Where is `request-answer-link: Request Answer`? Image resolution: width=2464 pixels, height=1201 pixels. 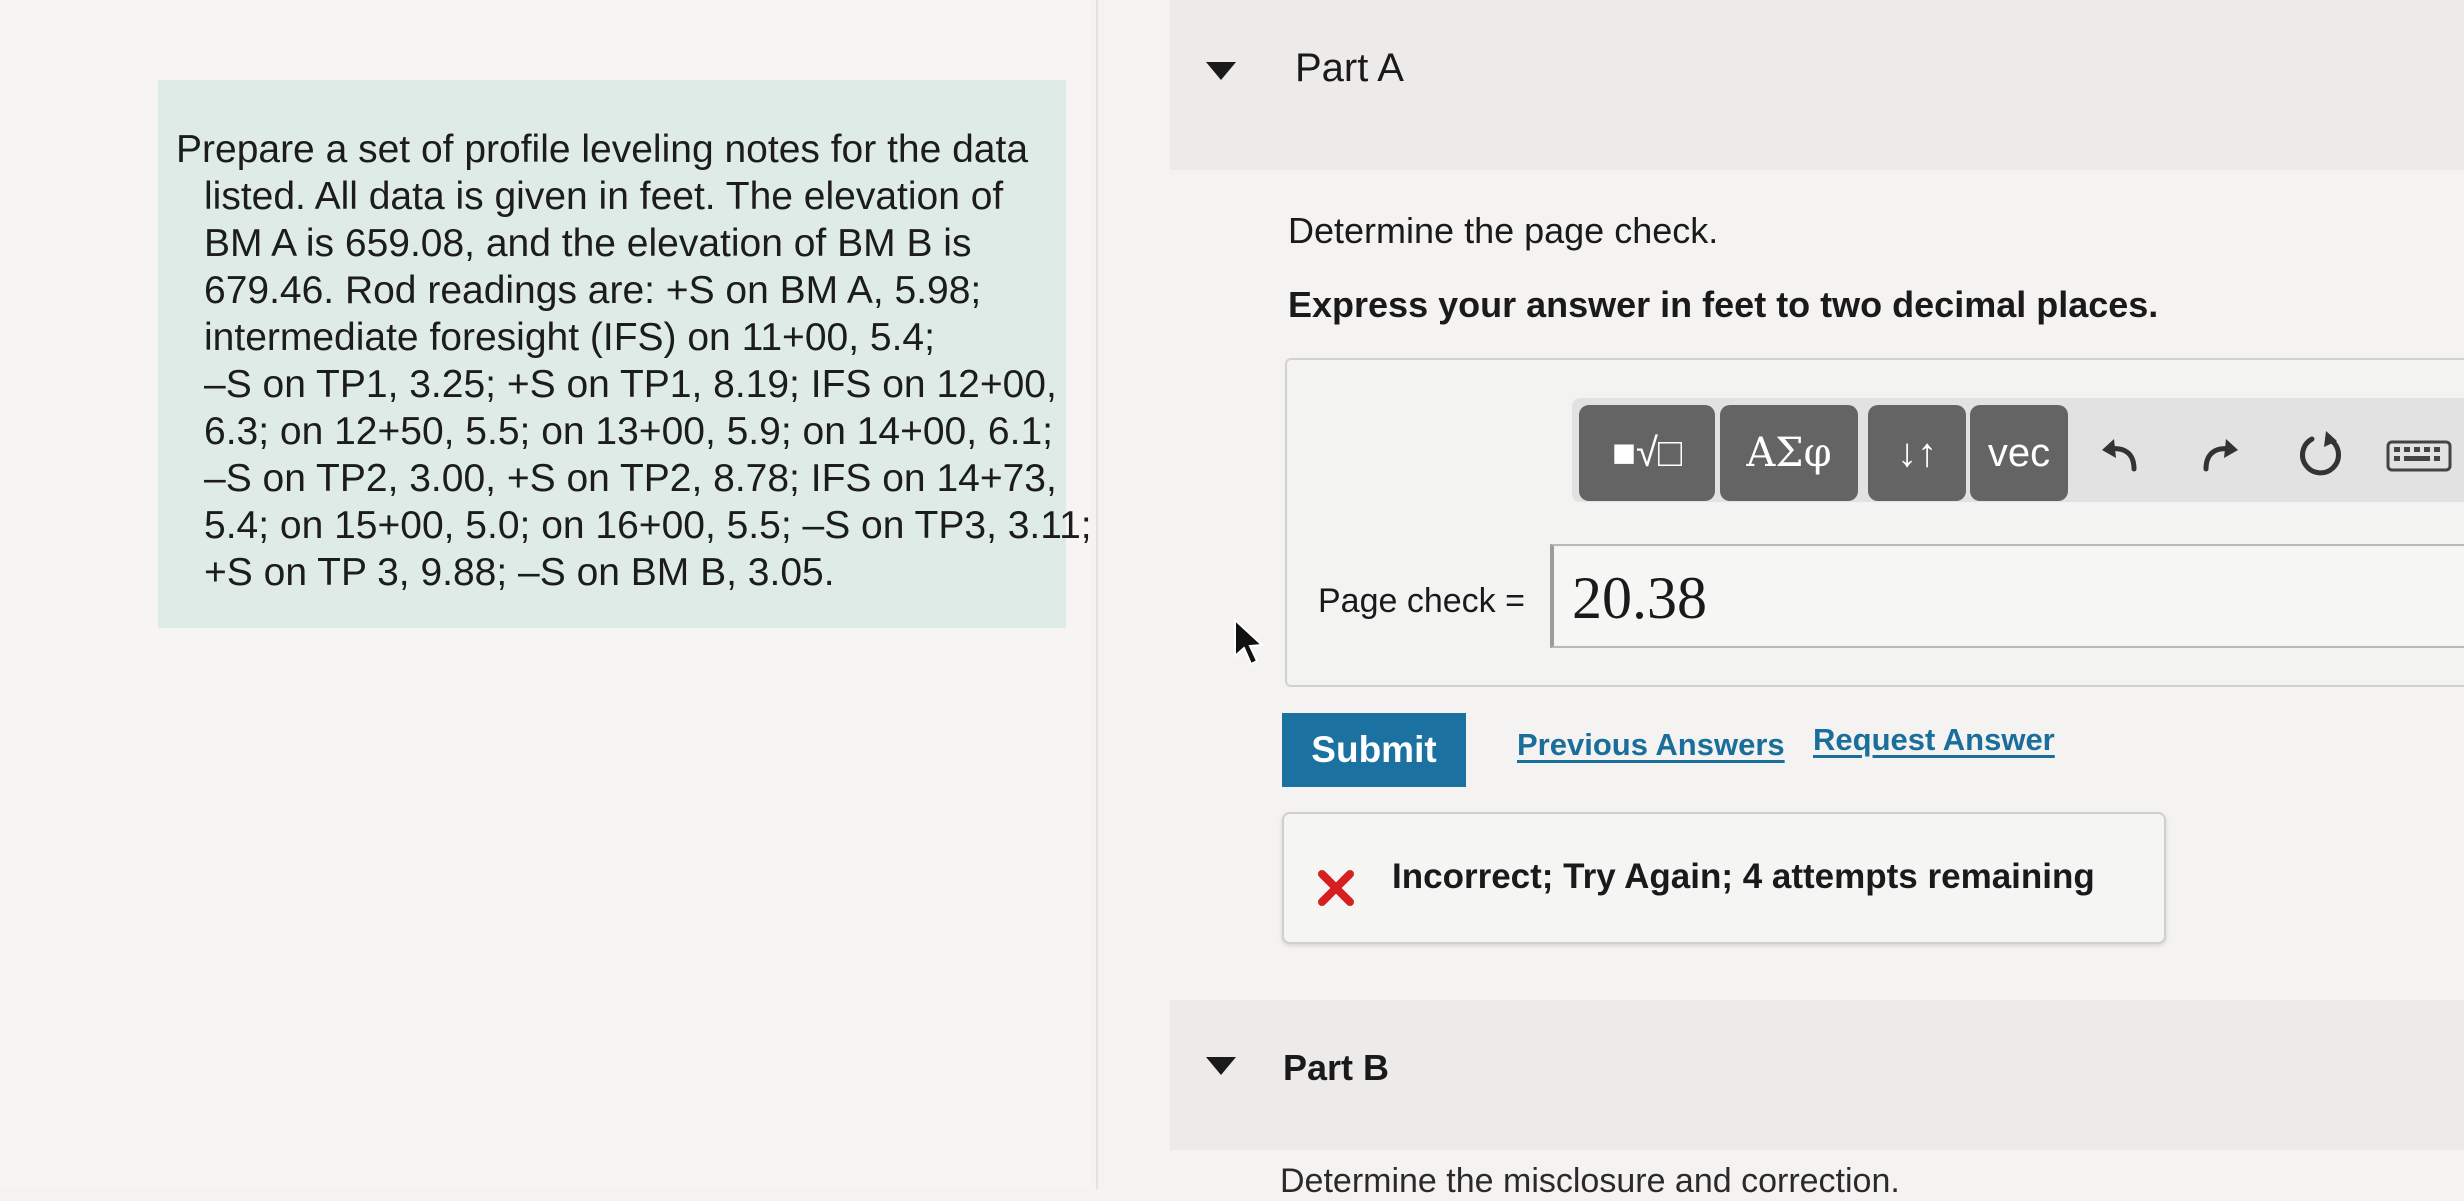 request-answer-link: Request Answer is located at coordinates (1934, 740).